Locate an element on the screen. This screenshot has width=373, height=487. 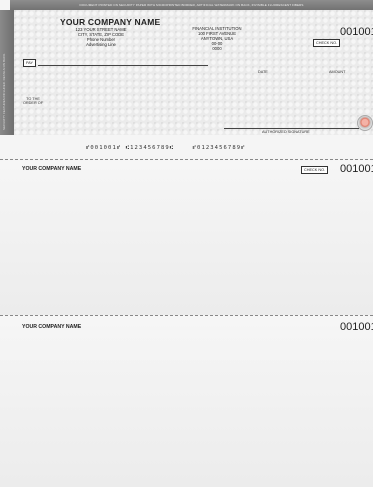
company-ad-line: Advertising Line is located at coordinates (101, 44).